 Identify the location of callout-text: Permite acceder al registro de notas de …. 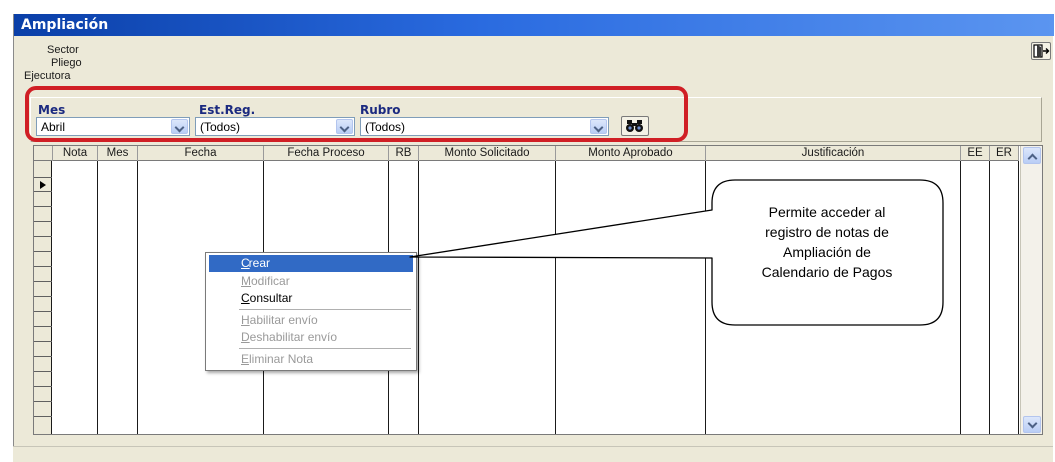
(827, 242).